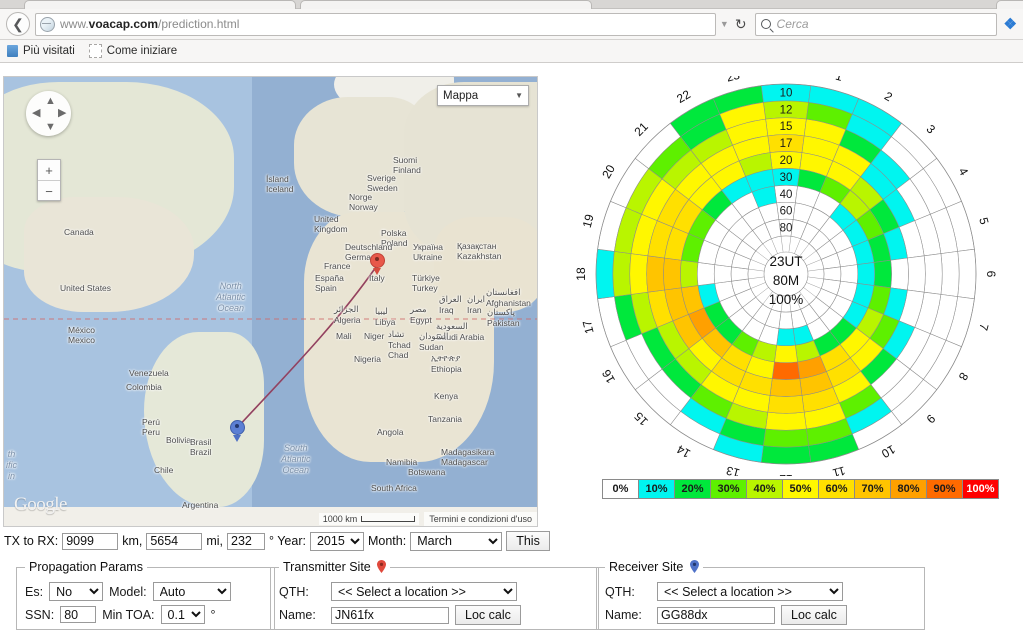  What do you see at coordinates (460, 96) in the screenshot?
I see `map-type-label: Mappa` at bounding box center [460, 96].